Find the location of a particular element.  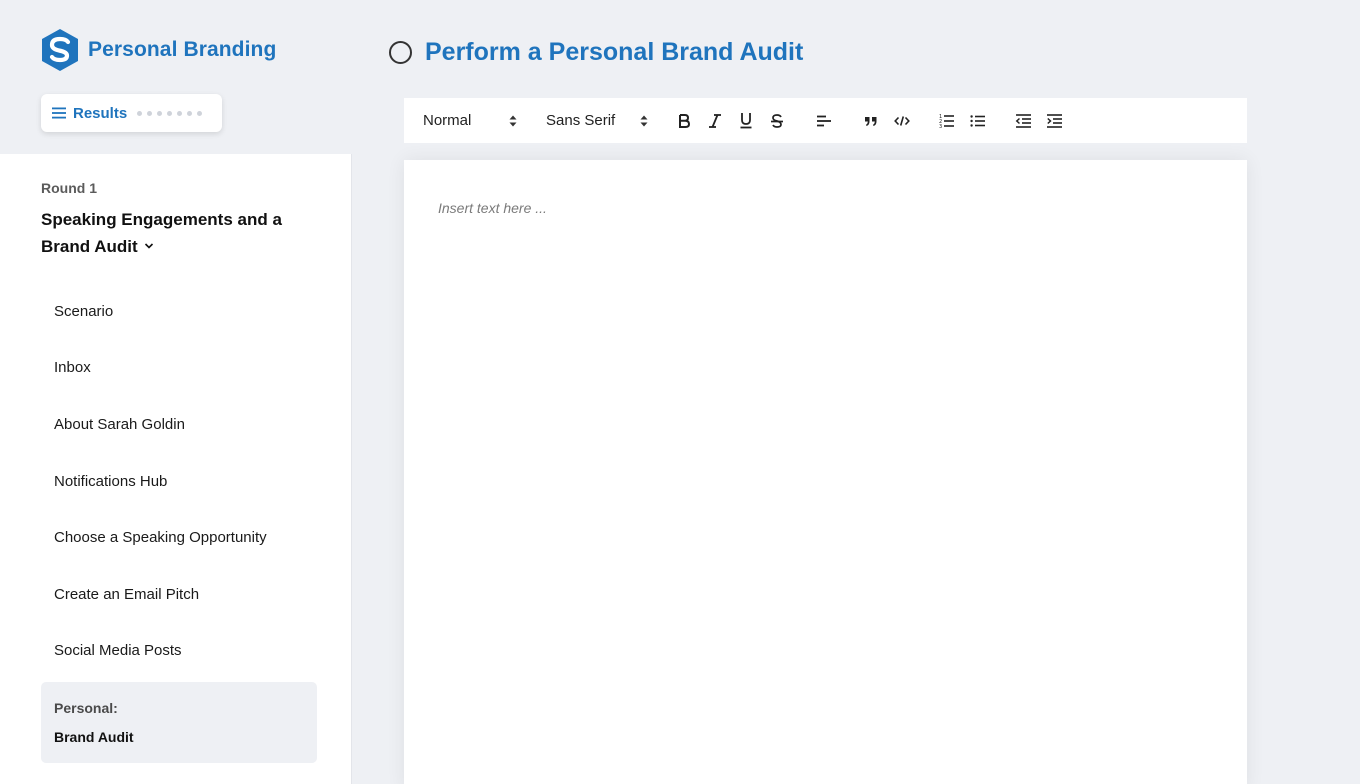

strikethrough-icon is located at coordinates (777, 120).